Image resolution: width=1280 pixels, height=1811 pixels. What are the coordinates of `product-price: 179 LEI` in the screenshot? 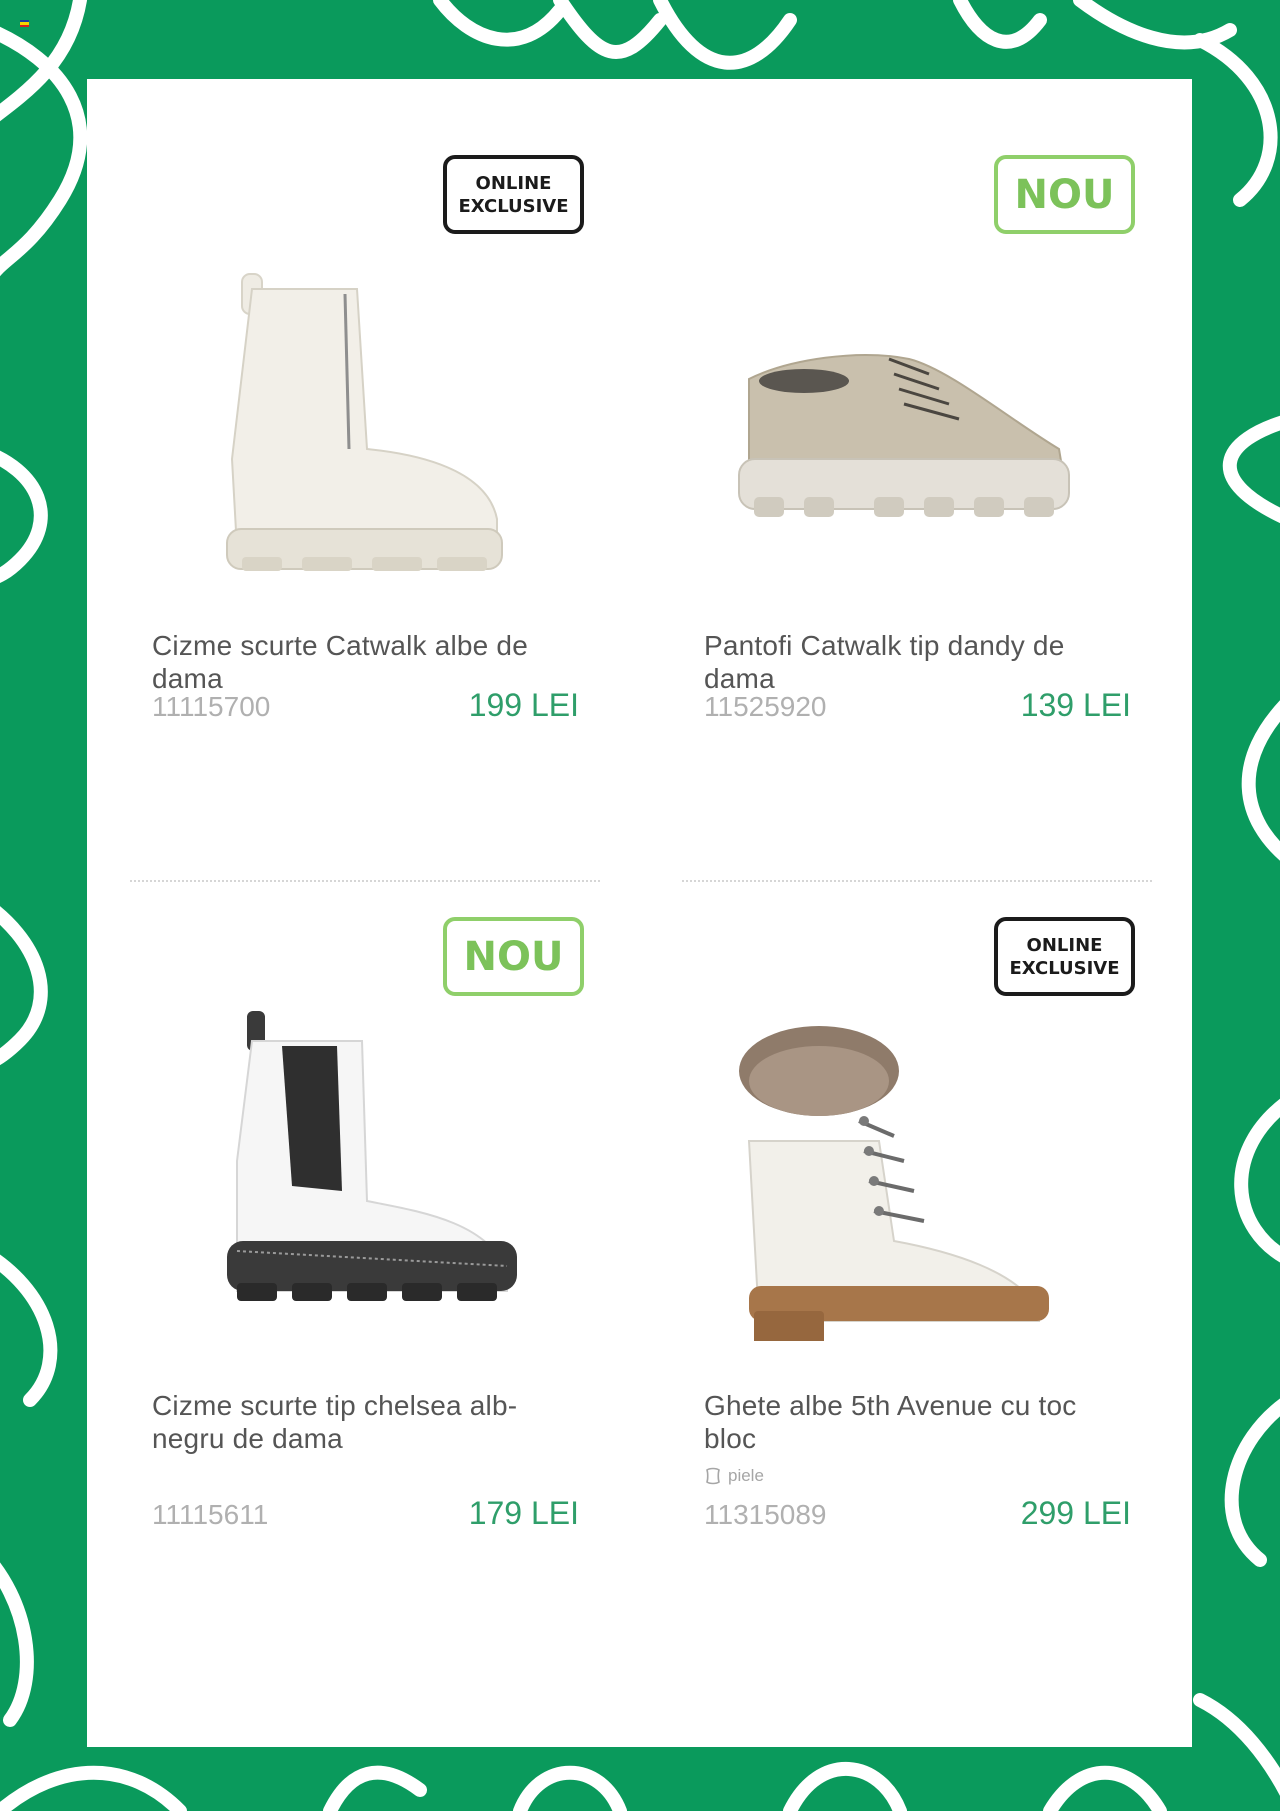 It's located at (523, 1513).